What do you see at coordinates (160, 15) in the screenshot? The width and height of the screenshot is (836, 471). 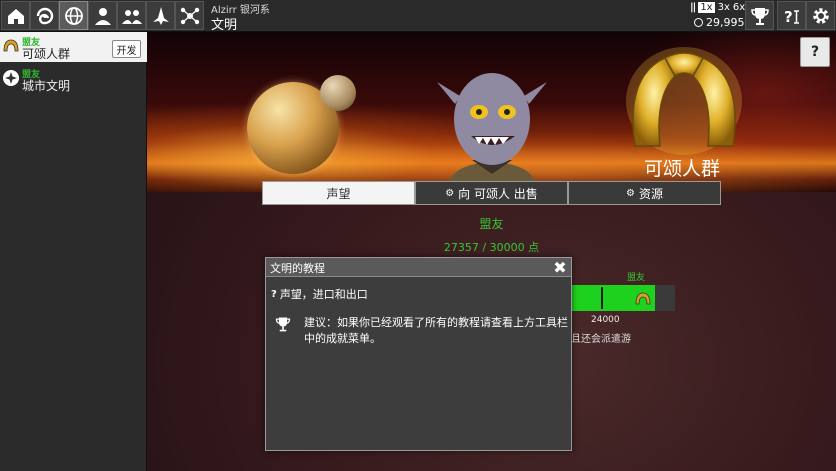 I see `fleet-icon` at bounding box center [160, 15].